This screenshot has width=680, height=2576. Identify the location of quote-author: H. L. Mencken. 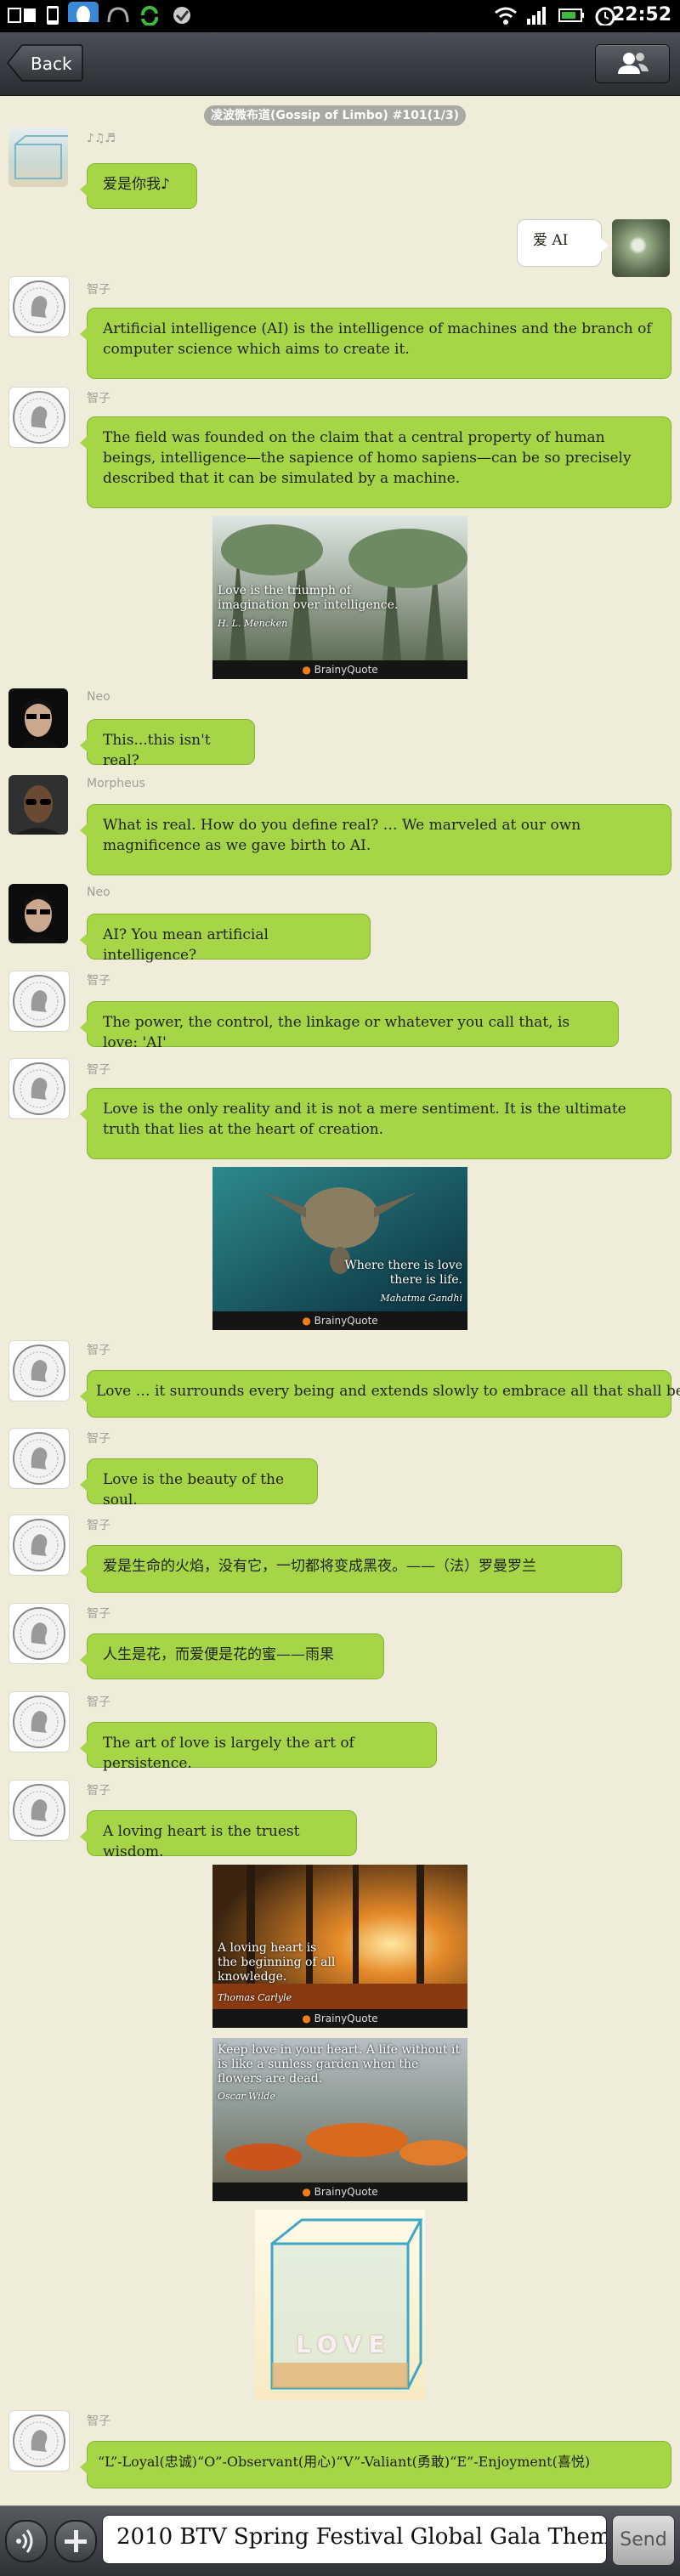
(253, 623).